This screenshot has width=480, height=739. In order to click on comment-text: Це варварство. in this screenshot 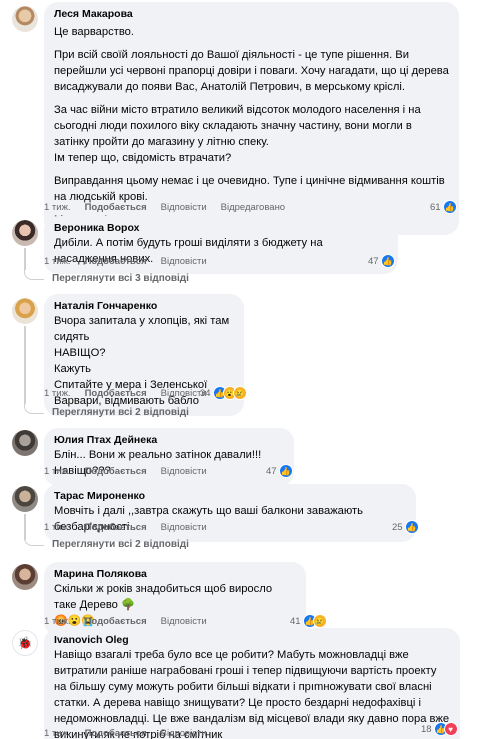, I will do `click(94, 32)`.